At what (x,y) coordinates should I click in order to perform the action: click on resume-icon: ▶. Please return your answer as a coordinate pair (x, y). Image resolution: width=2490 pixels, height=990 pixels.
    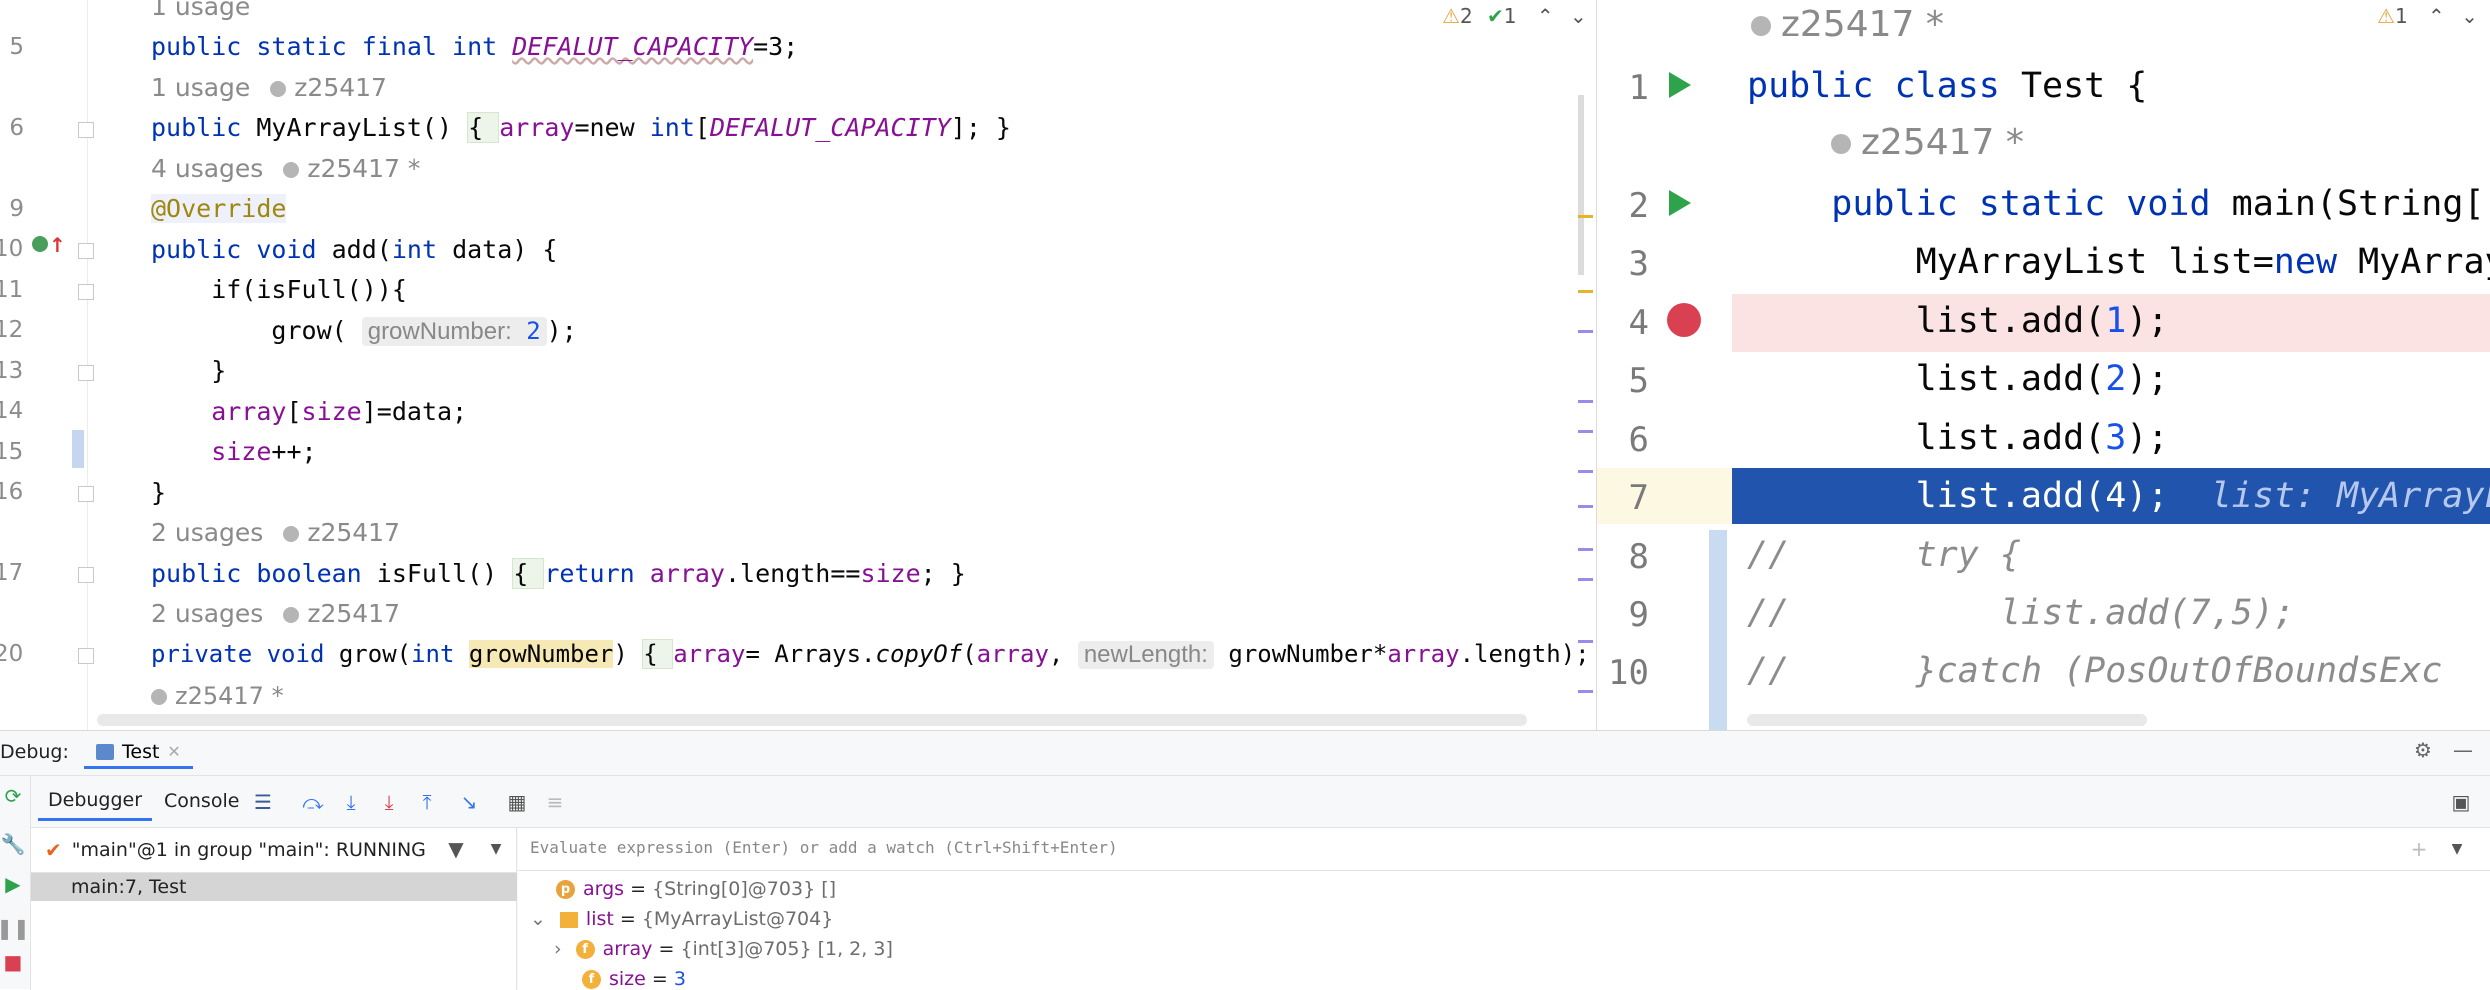
    Looking at the image, I should click on (13, 884).